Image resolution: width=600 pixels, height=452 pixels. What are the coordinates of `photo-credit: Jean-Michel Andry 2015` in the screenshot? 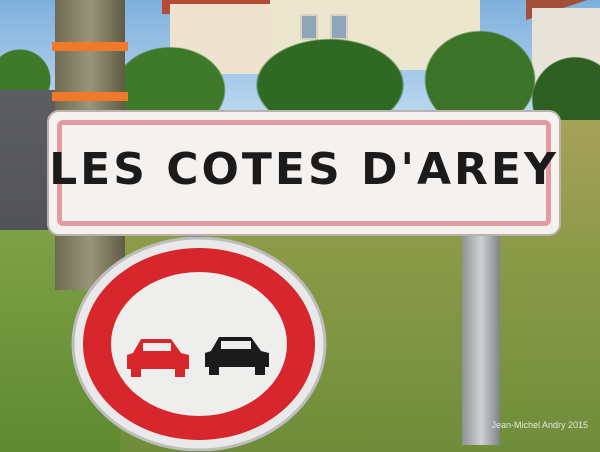 It's located at (539, 425).